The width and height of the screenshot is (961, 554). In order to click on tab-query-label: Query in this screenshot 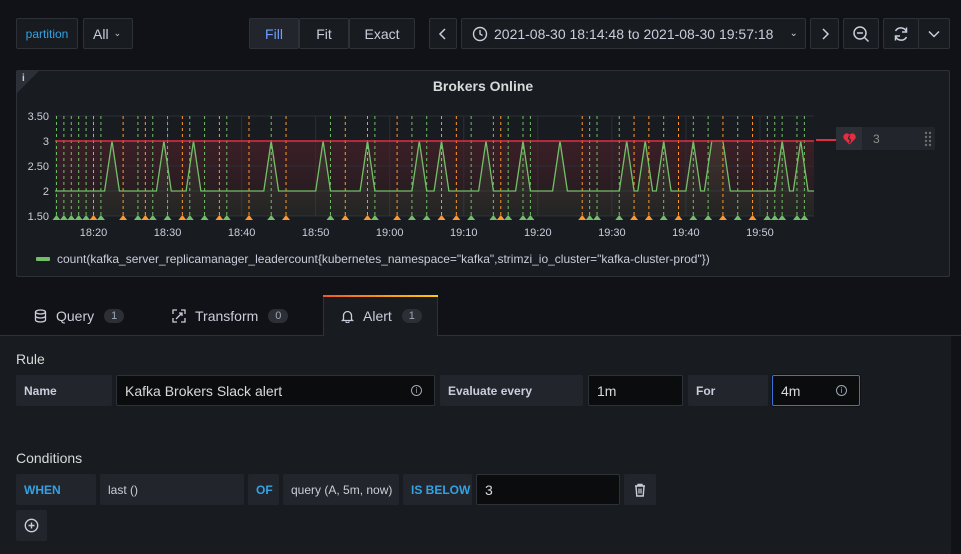, I will do `click(75, 316)`.